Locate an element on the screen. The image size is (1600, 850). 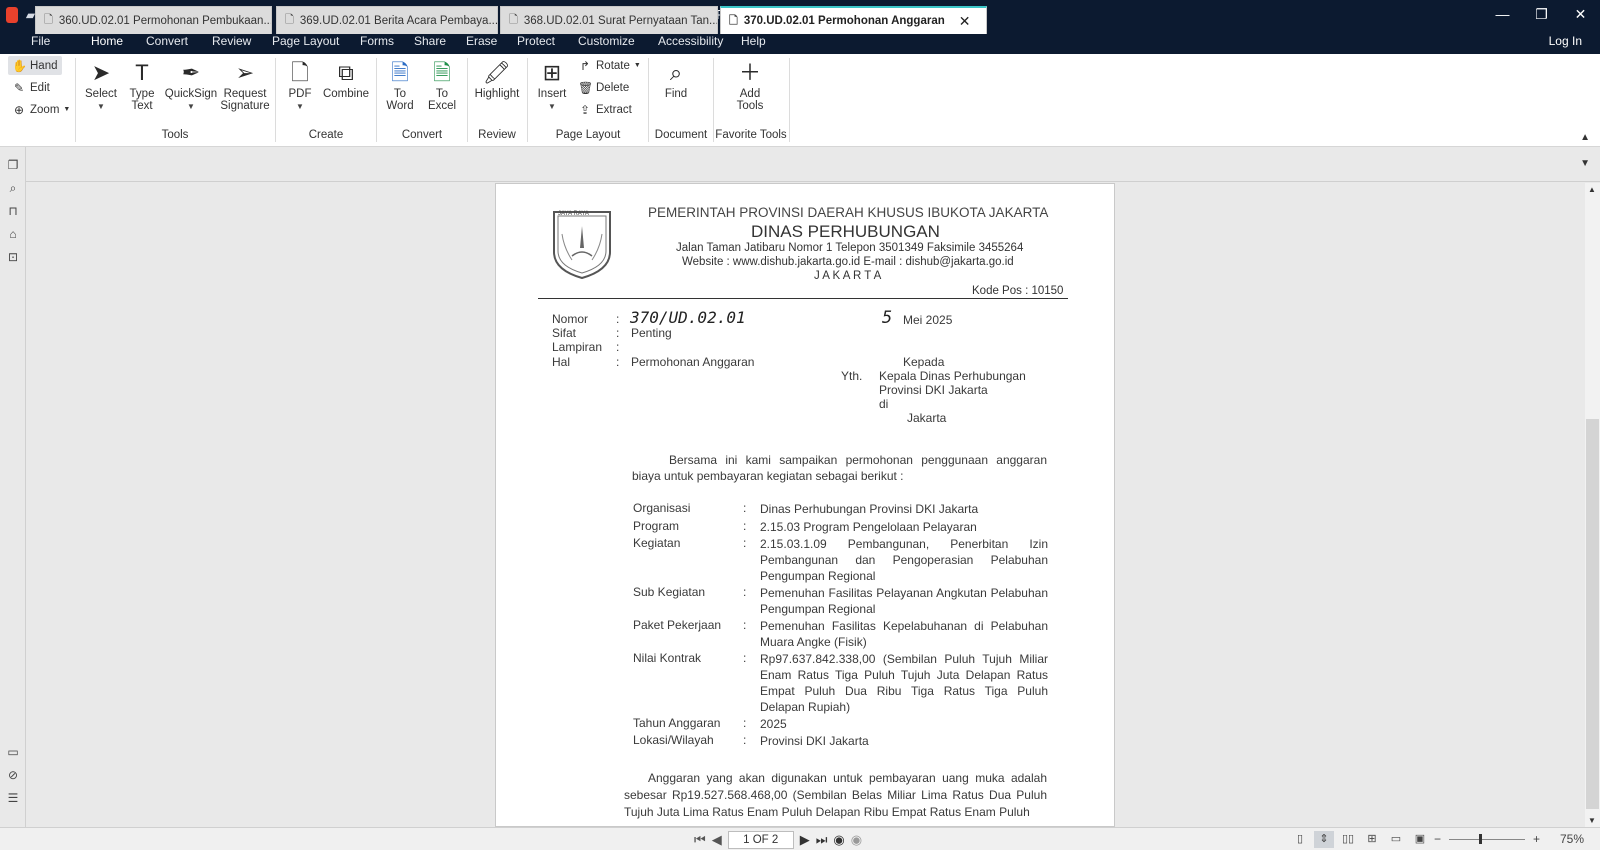
date-day: 5 is located at coordinates (887, 318).